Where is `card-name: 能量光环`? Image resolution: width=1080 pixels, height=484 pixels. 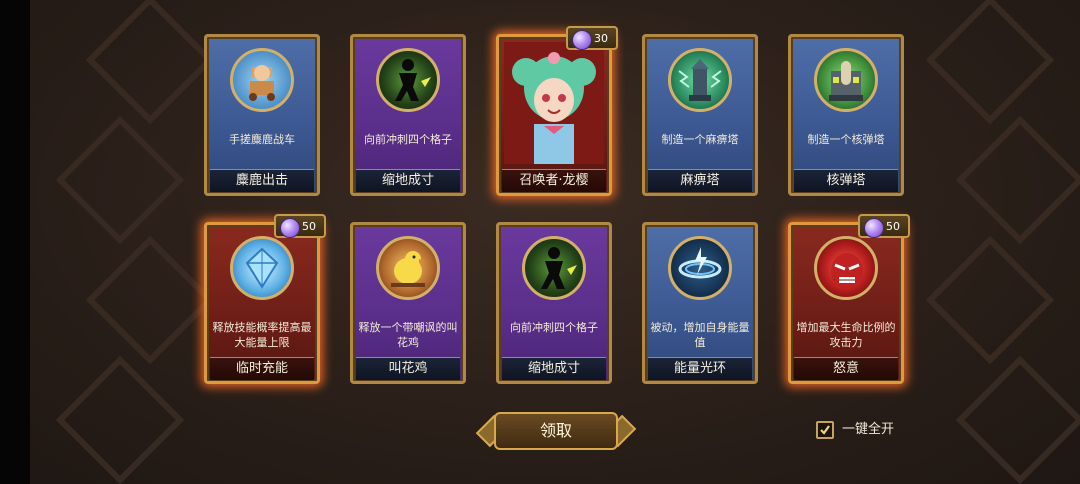 card-name: 能量光环 is located at coordinates (700, 368).